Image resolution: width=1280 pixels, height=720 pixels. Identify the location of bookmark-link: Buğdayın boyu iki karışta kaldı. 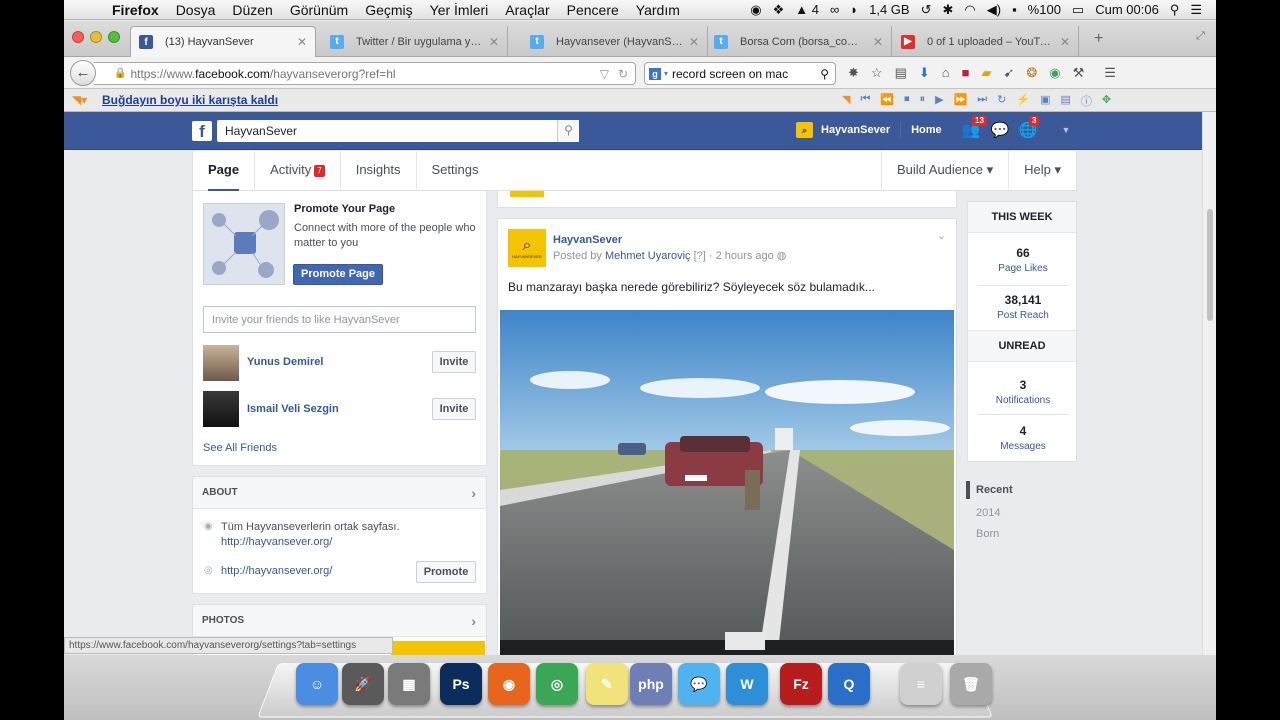
(190, 100).